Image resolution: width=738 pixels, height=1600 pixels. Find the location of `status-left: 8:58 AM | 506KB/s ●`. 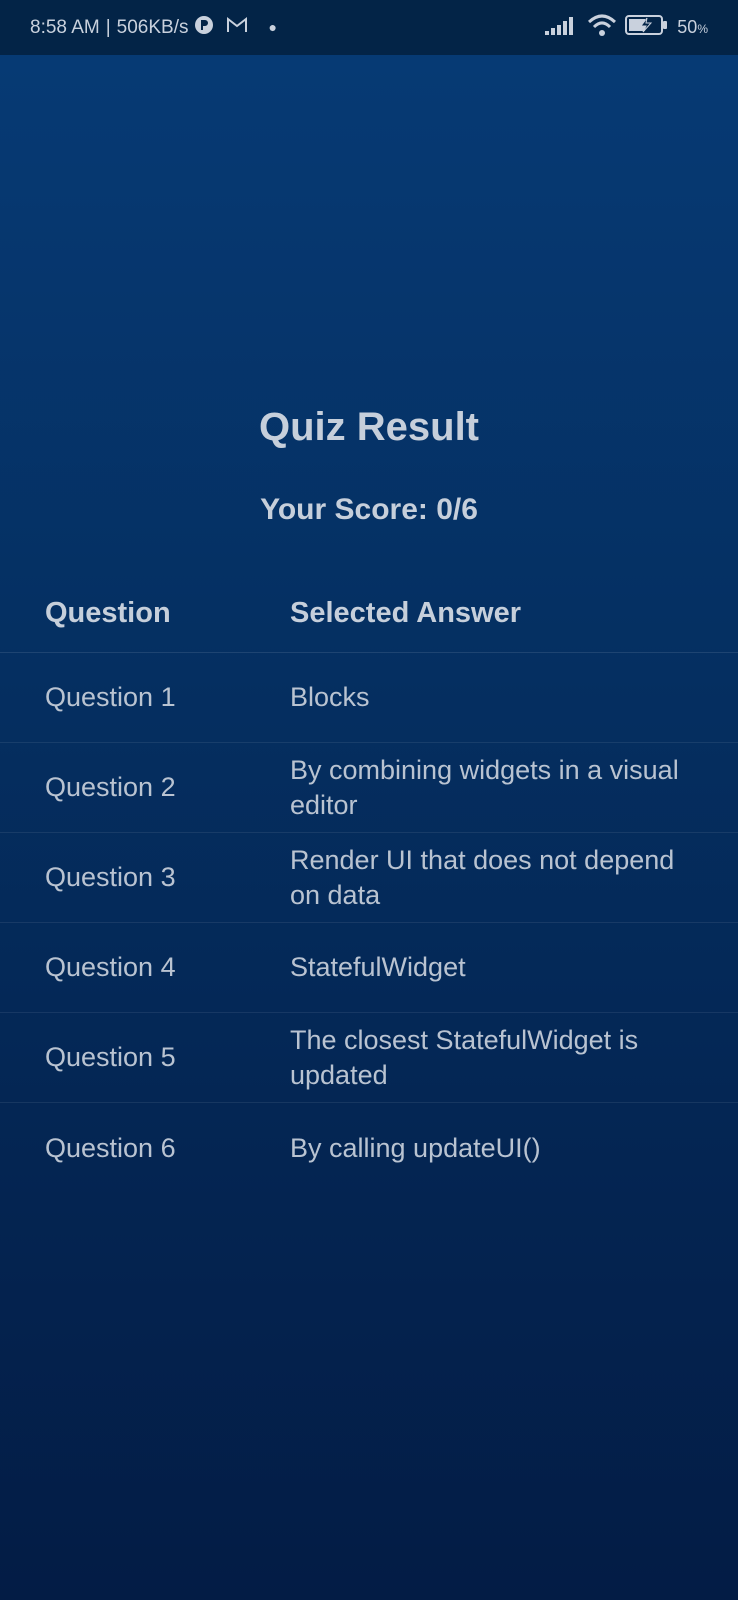

status-left: 8:58 AM | 506KB/s ● is located at coordinates (153, 28).